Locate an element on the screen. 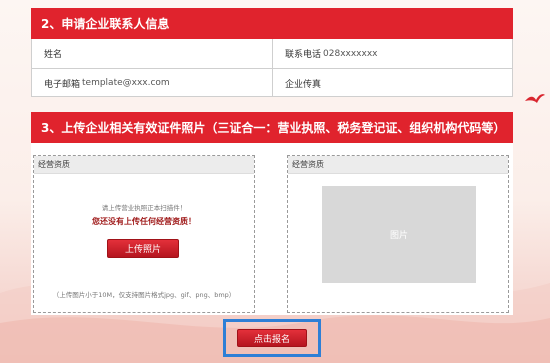 The height and width of the screenshot is (363, 550). fax-field: 企业传真 is located at coordinates (392, 83).